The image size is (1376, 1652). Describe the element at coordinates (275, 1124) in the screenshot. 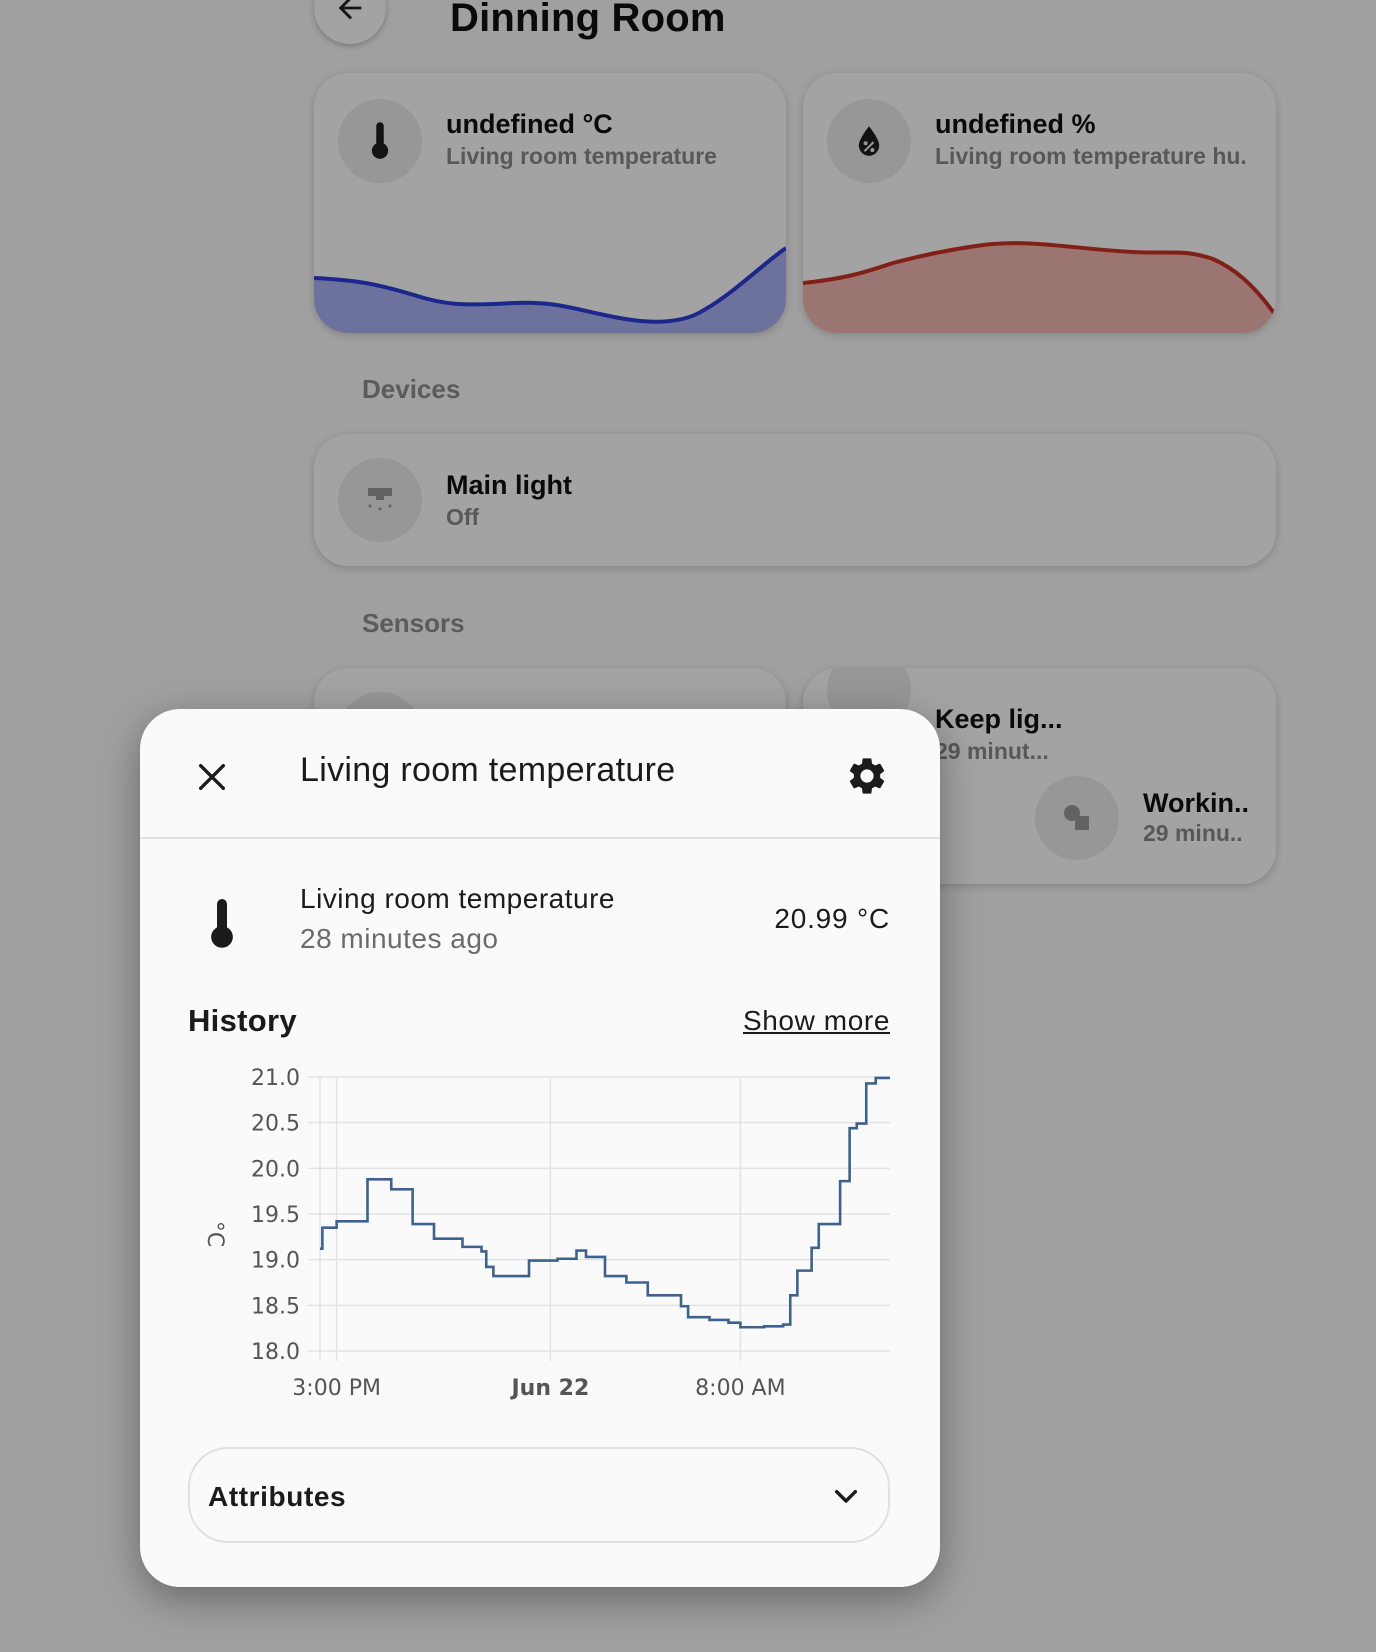

I see `y-tick-label: 20.5` at that location.